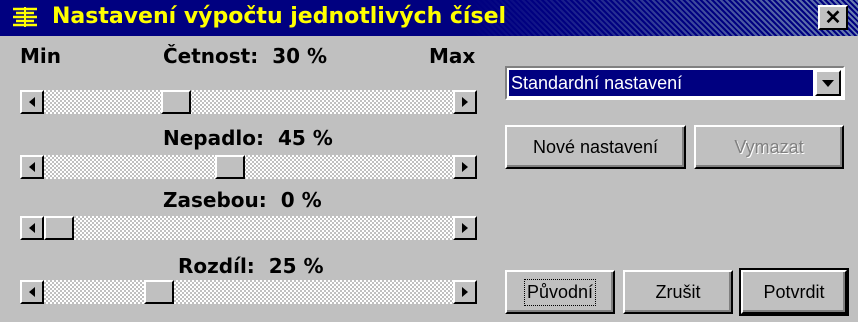 The image size is (858, 322). I want to click on cetnost-value: 30 %, so click(300, 56).